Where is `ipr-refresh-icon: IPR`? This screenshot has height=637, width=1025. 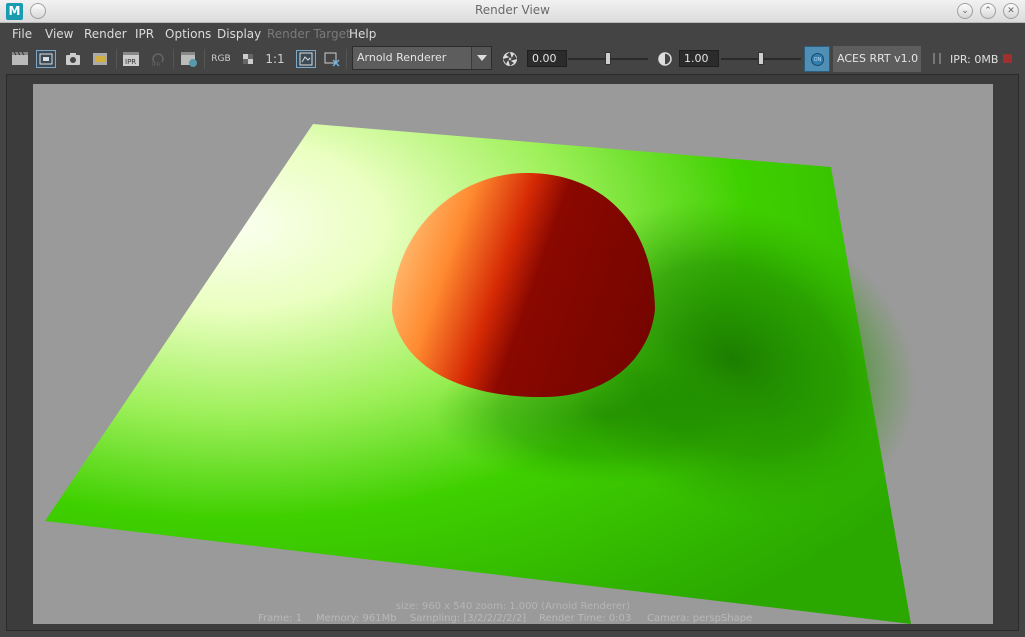 ipr-refresh-icon: IPR is located at coordinates (158, 59).